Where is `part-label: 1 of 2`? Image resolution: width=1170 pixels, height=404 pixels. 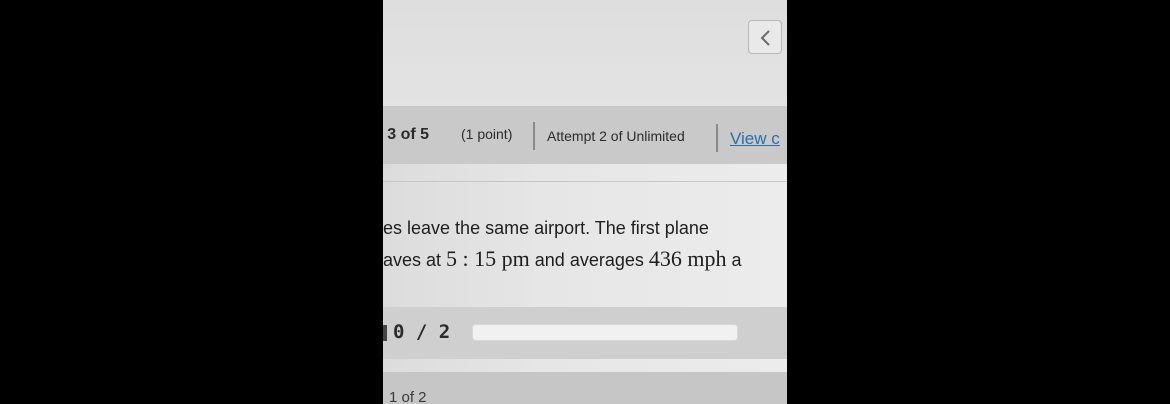
part-label: 1 of 2 is located at coordinates (408, 396).